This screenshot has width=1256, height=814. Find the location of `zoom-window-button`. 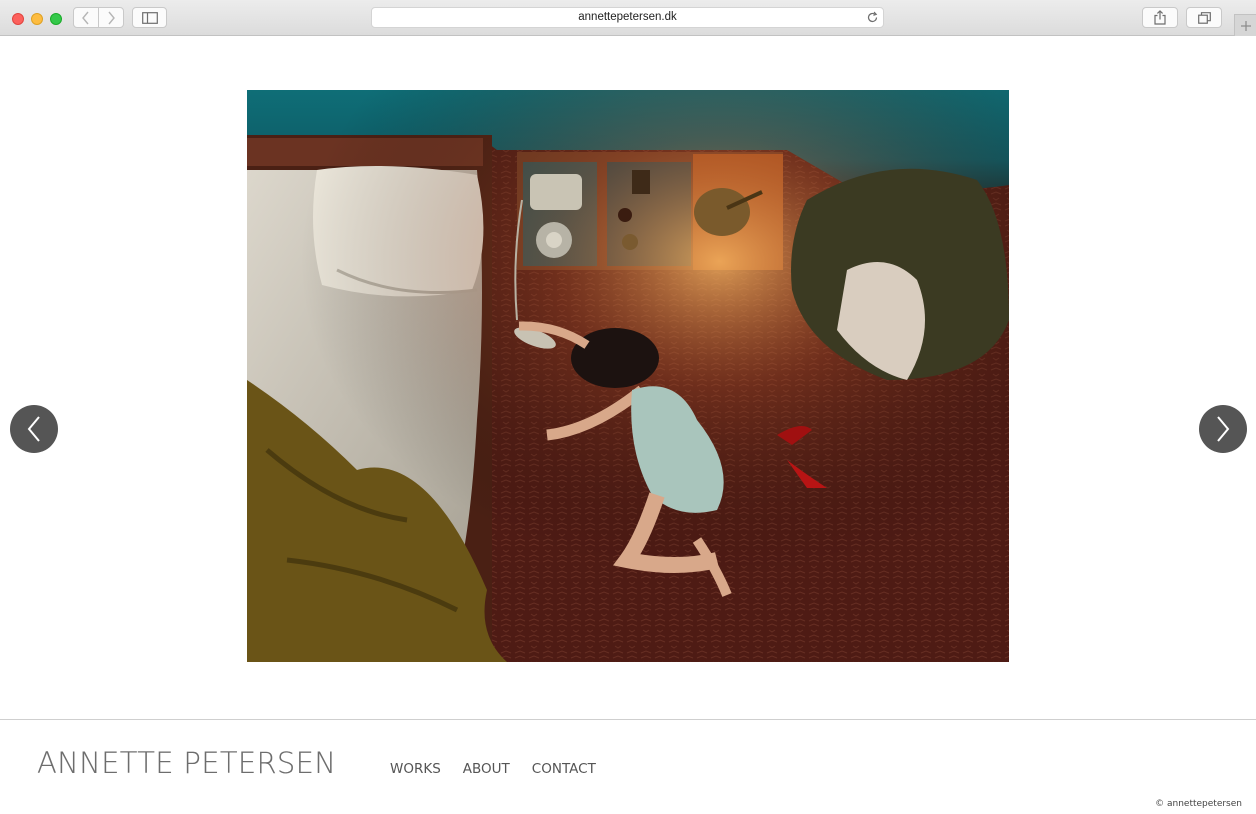

zoom-window-button is located at coordinates (56, 19).